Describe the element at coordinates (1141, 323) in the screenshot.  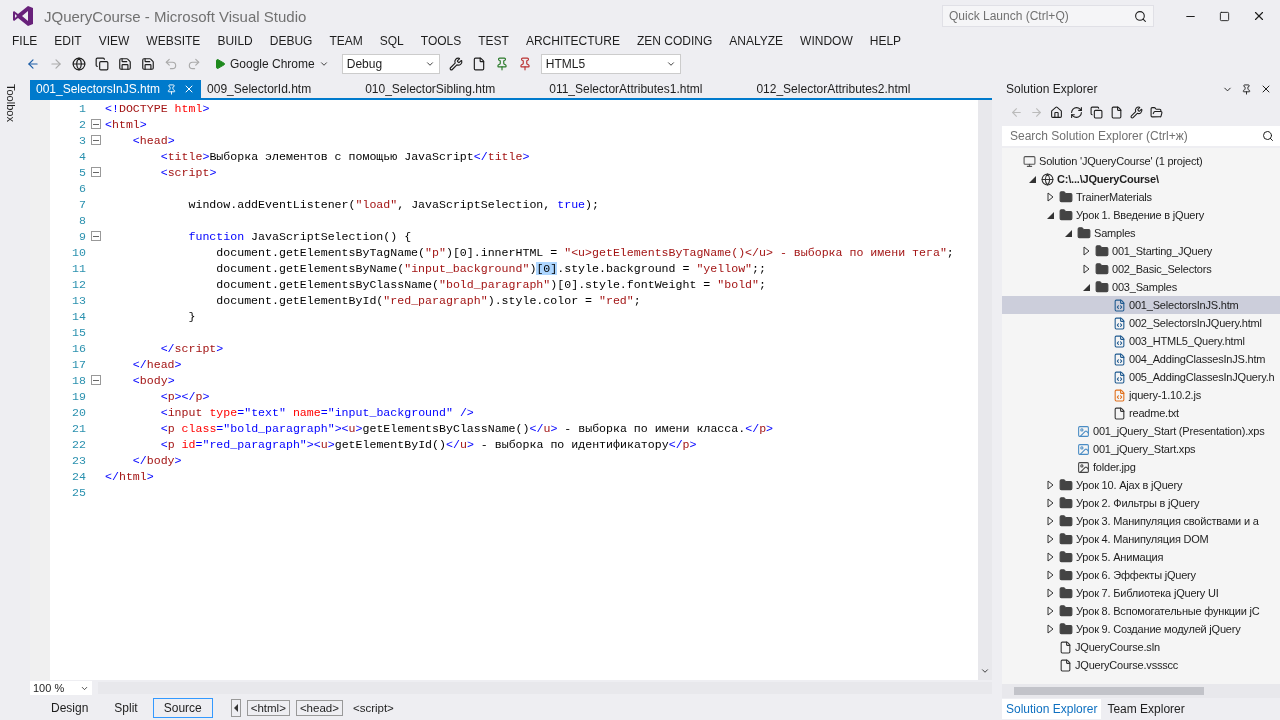
I see `tree-item: 002_SelectorsInJQuery.html` at that location.